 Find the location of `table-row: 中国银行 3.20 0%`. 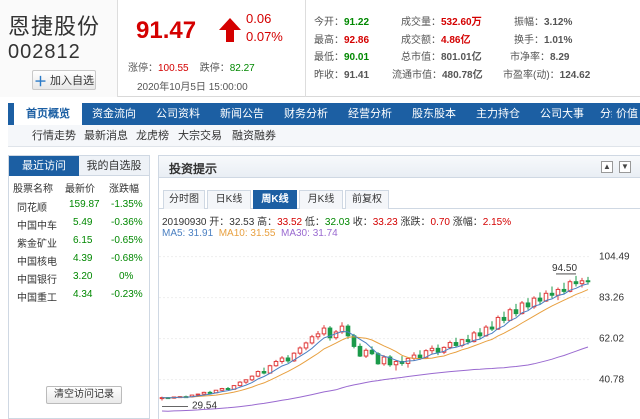

table-row: 中国银行 3.20 0% is located at coordinates (79, 280).